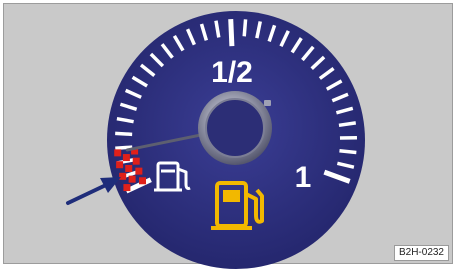 This screenshot has height=269, width=458. I want to click on major-tick, so click(231, 33).